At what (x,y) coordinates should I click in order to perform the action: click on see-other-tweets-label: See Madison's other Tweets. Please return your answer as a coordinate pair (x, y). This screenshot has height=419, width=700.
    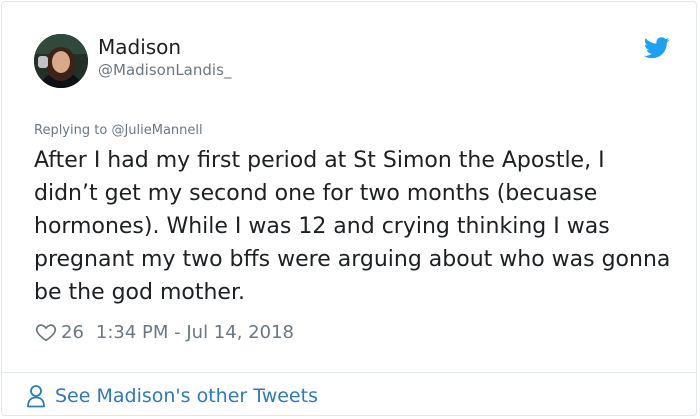
    Looking at the image, I should click on (186, 396).